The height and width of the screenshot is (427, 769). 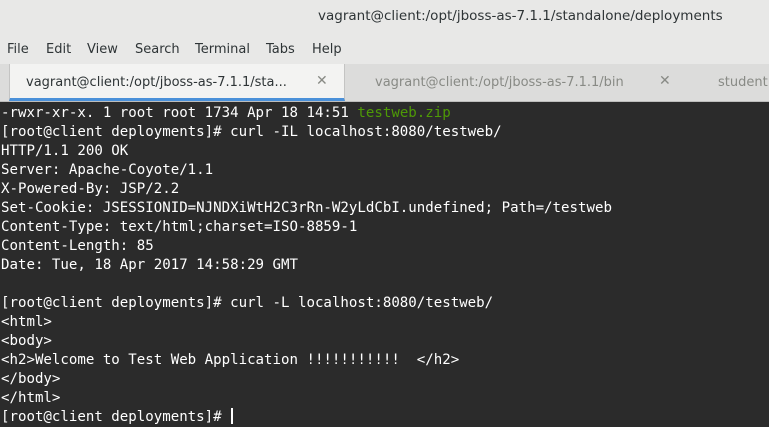 I want to click on terminal-prompt: [root@client deployments]#, so click(x=116, y=417).